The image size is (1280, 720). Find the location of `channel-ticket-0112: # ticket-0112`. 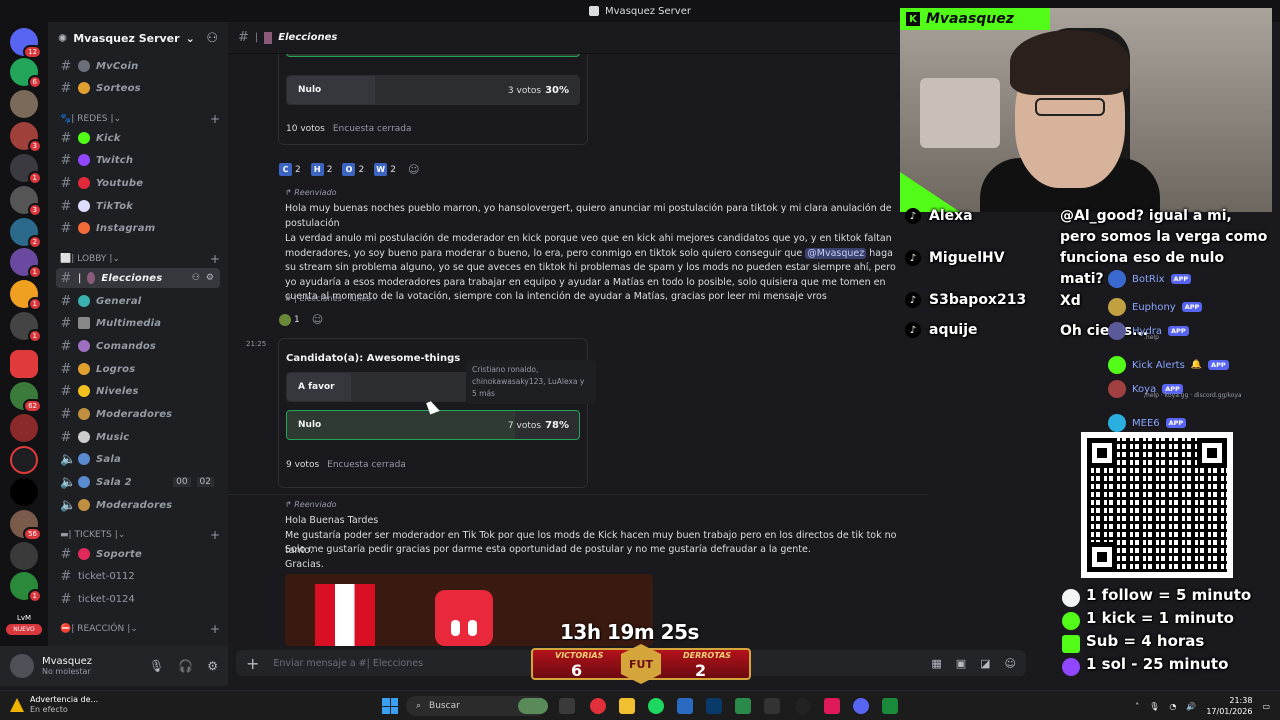

channel-ticket-0112: # ticket-0112 is located at coordinates (138, 576).